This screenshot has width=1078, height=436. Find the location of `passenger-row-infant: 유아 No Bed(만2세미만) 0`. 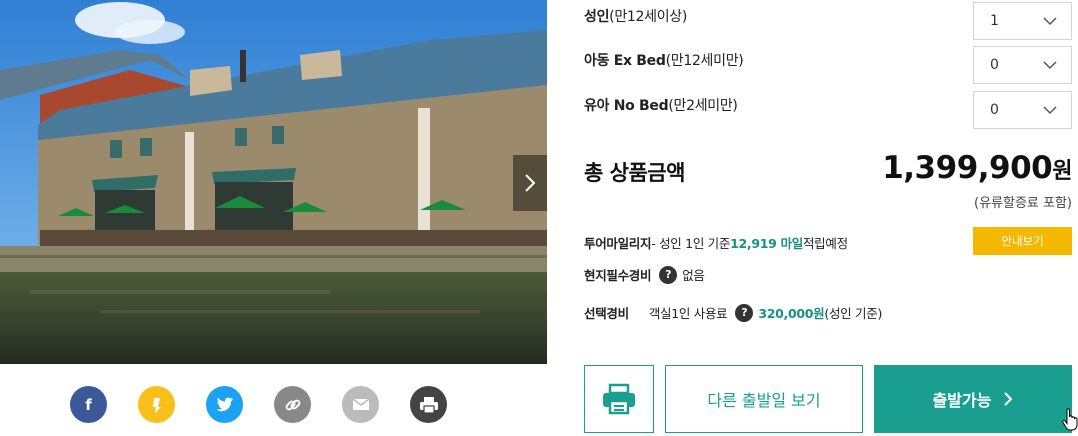

passenger-row-infant: 유아 No Bed(만2세미만) 0 is located at coordinates (829, 111).